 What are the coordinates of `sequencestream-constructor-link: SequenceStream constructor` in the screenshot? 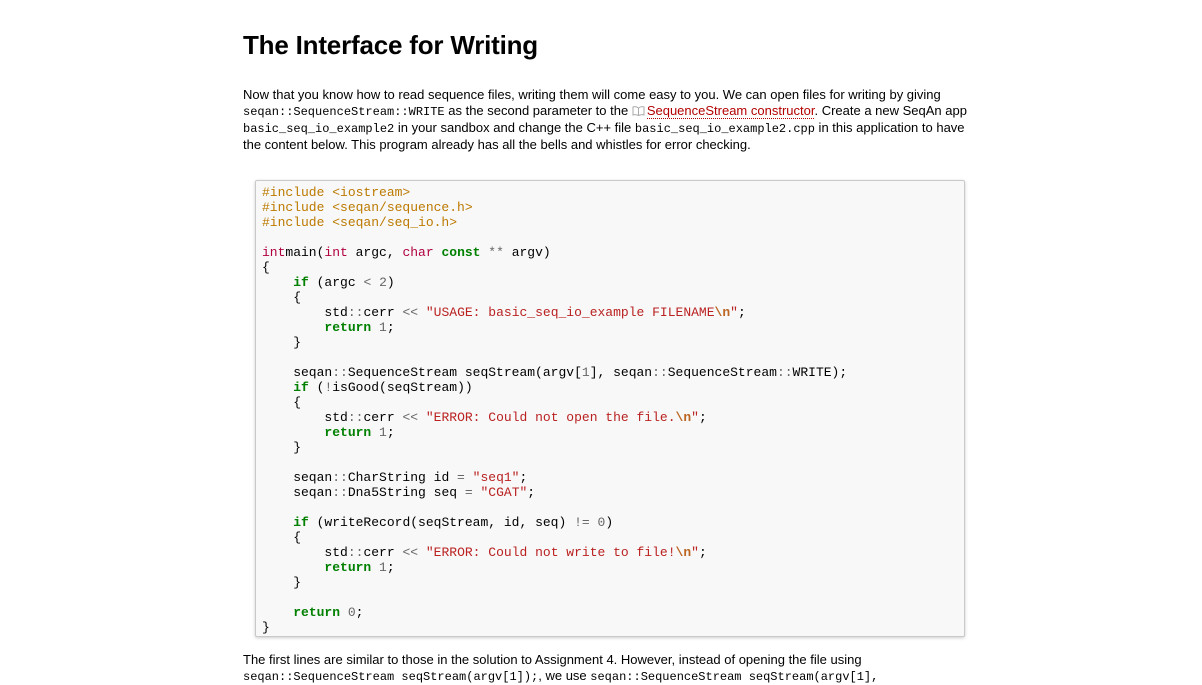 It's located at (730, 111).